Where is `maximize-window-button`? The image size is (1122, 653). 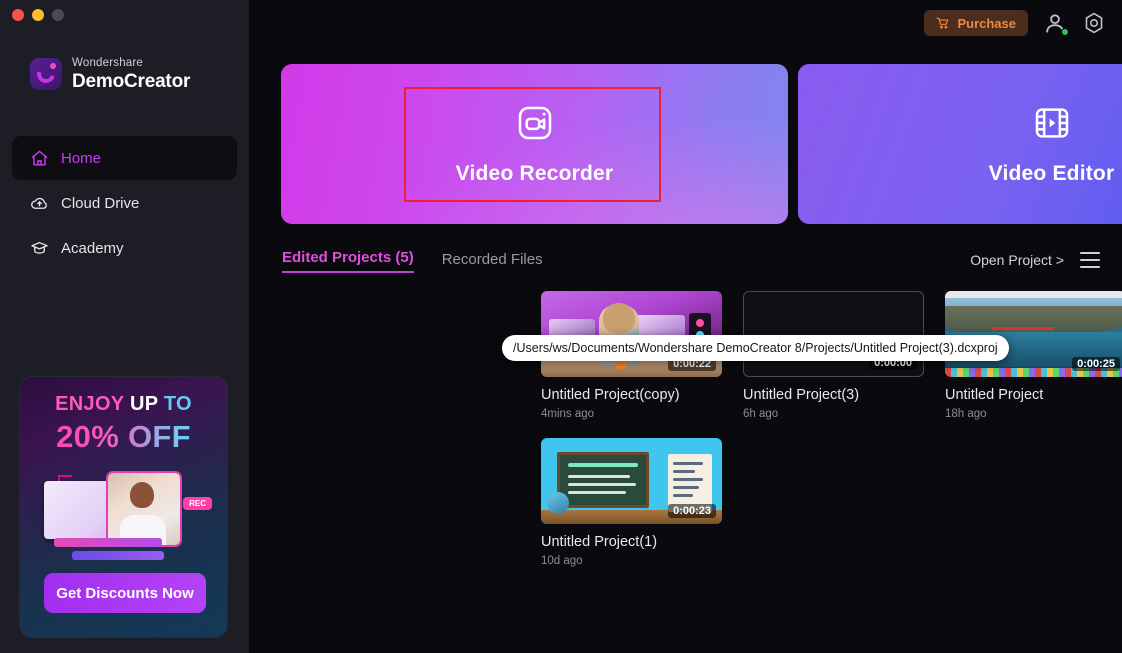 maximize-window-button is located at coordinates (58, 15).